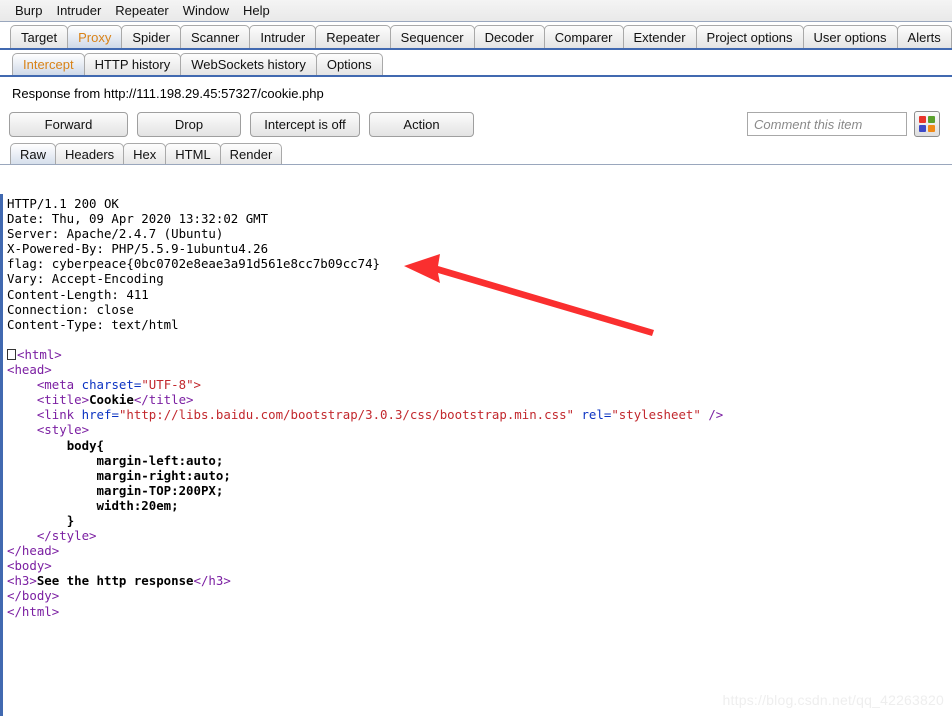 Image resolution: width=952 pixels, height=716 pixels. What do you see at coordinates (215, 36) in the screenshot?
I see `tab-scanner: Scanner` at bounding box center [215, 36].